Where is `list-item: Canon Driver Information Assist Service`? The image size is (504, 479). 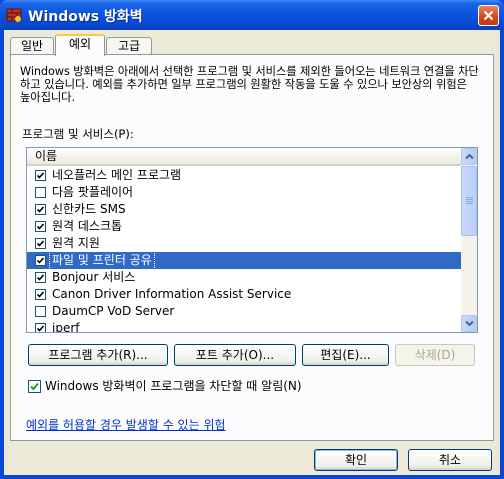 list-item: Canon Driver Information Assist Service is located at coordinates (244, 294).